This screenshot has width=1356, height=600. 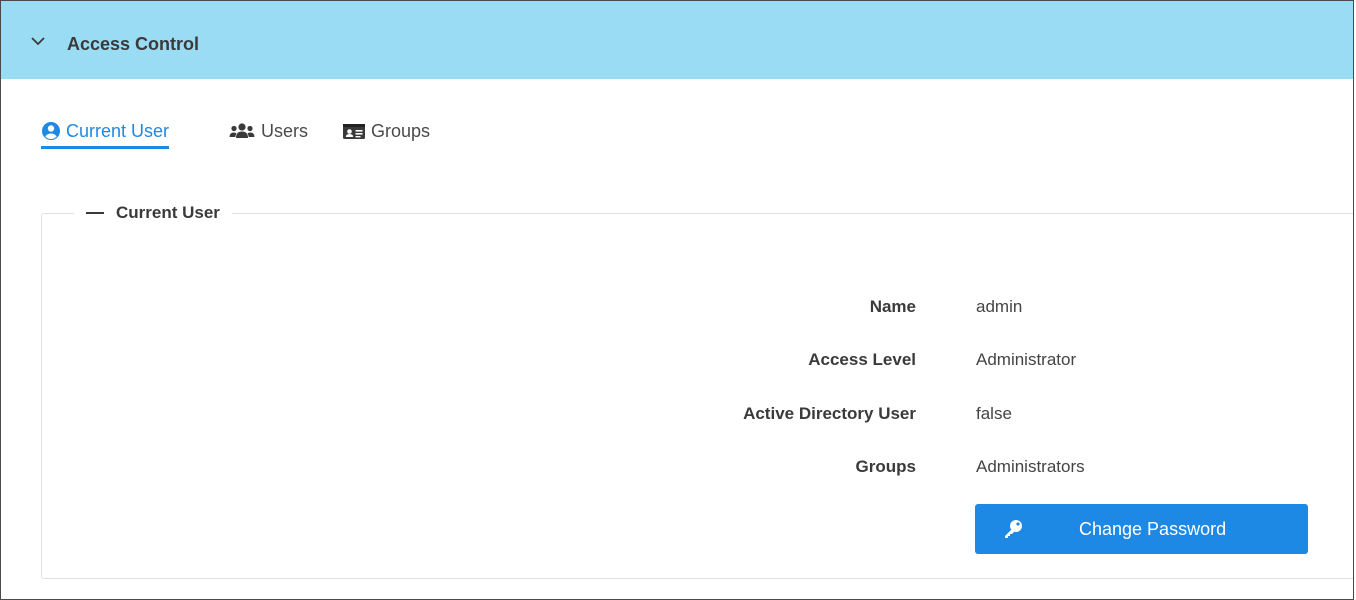 What do you see at coordinates (401, 131) in the screenshot?
I see `tab-label: Groups` at bounding box center [401, 131].